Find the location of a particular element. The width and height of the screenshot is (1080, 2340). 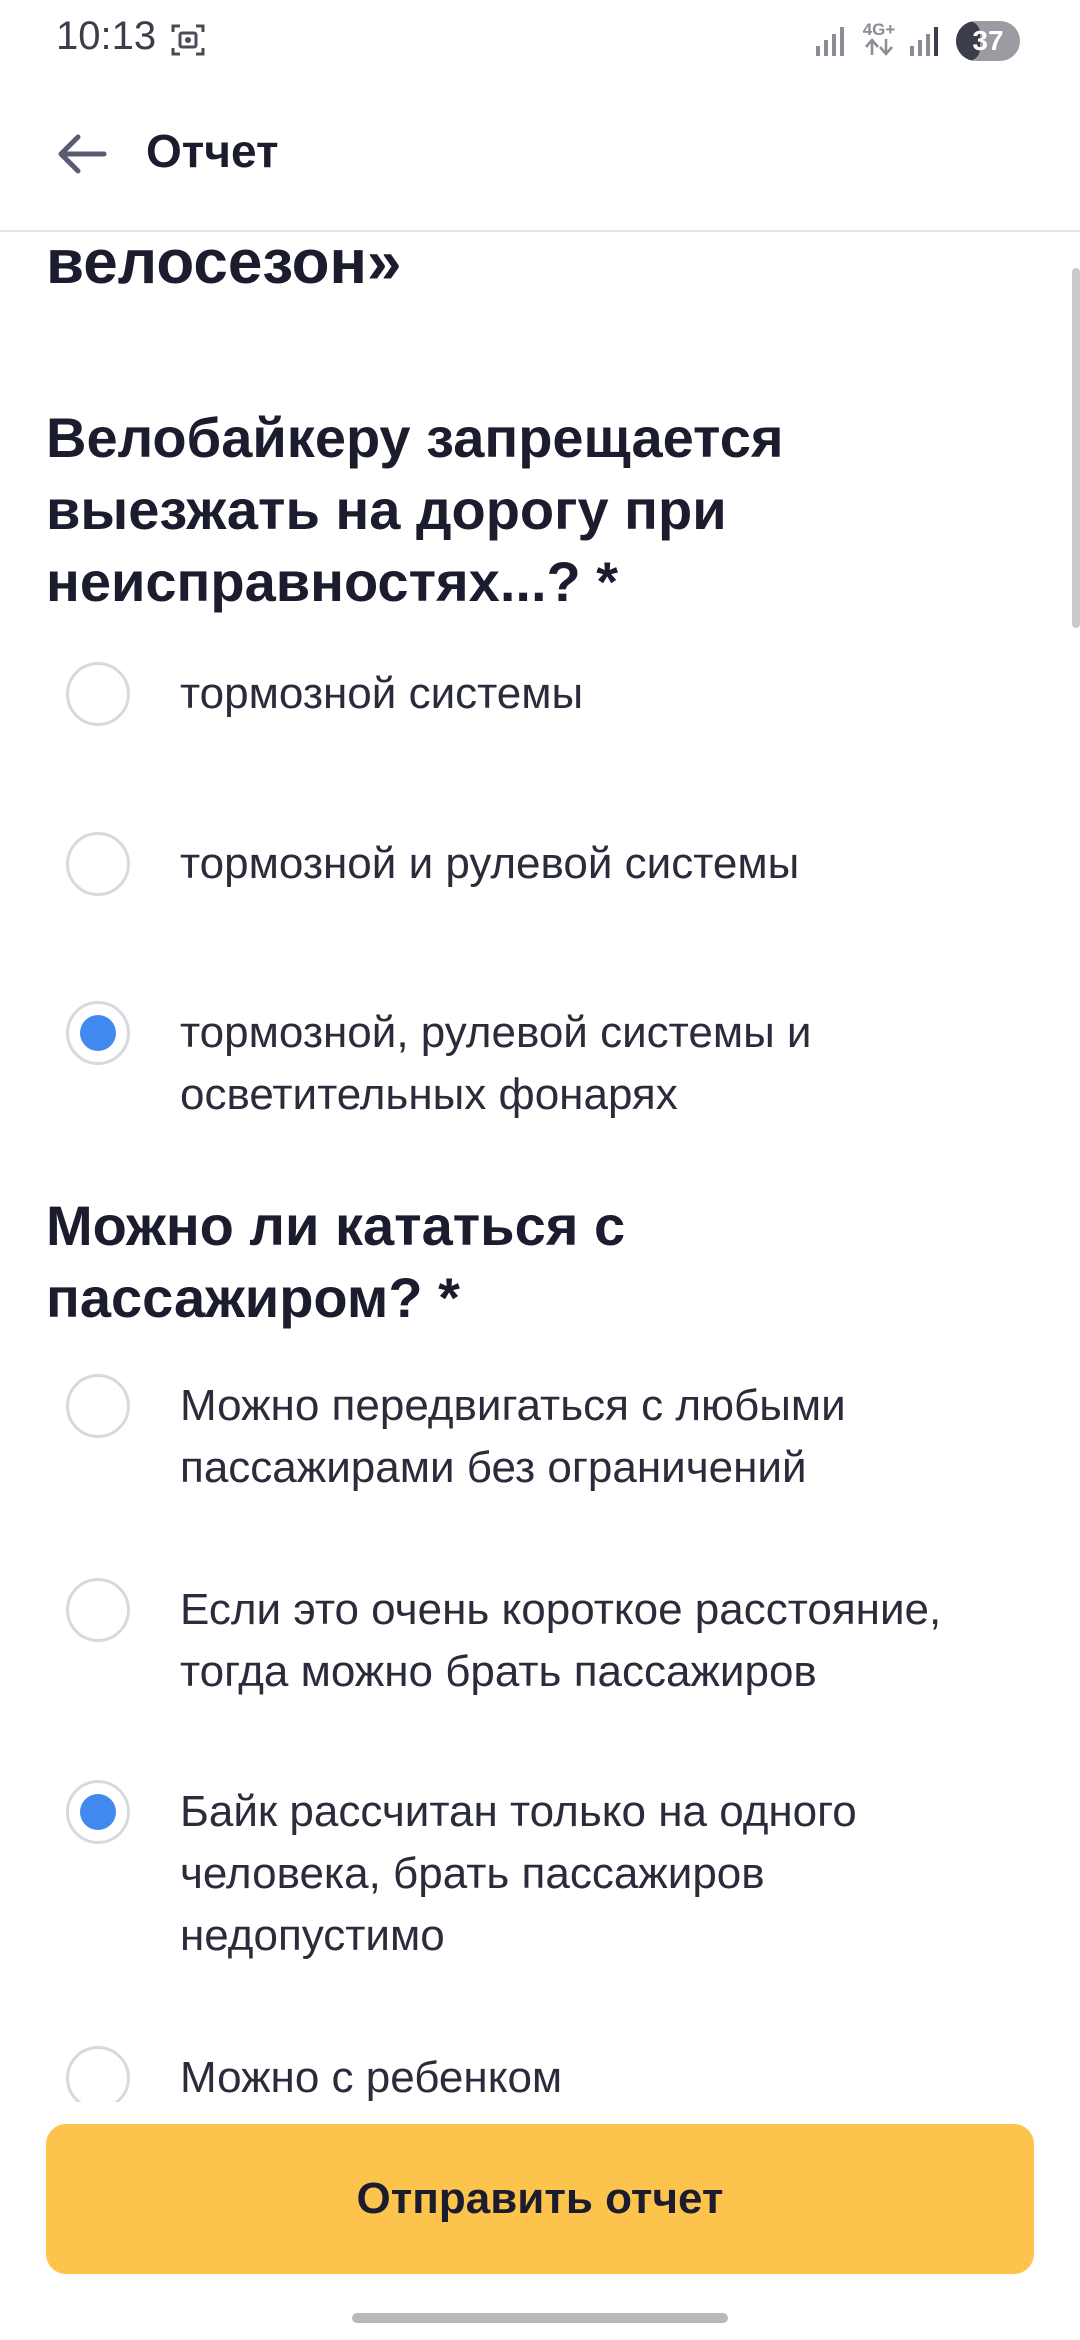

option-q1-1: тормозной системы is located at coordinates (546, 694).